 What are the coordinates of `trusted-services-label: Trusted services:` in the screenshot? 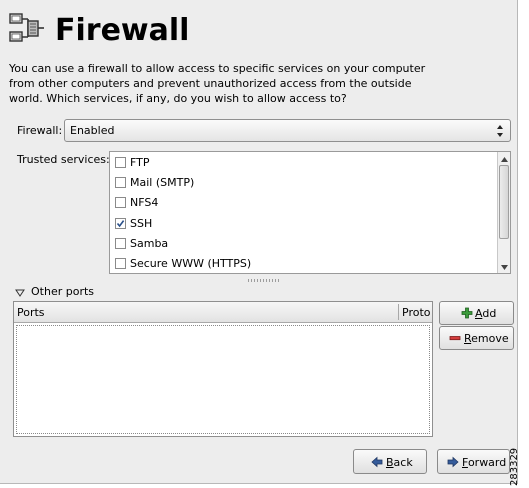 It's located at (63, 159).